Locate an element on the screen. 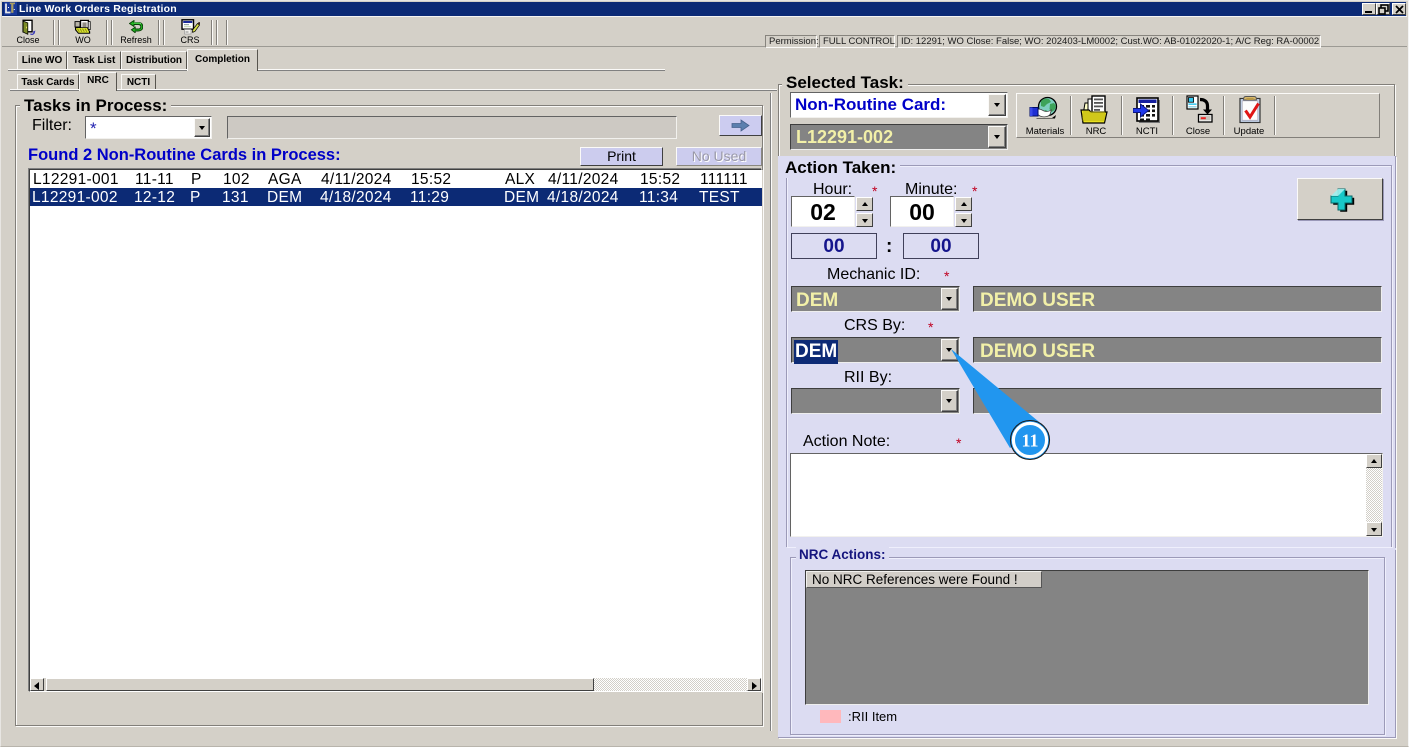 This screenshot has width=1409, height=747. svg-text: 11 is located at coordinates (1029, 441).